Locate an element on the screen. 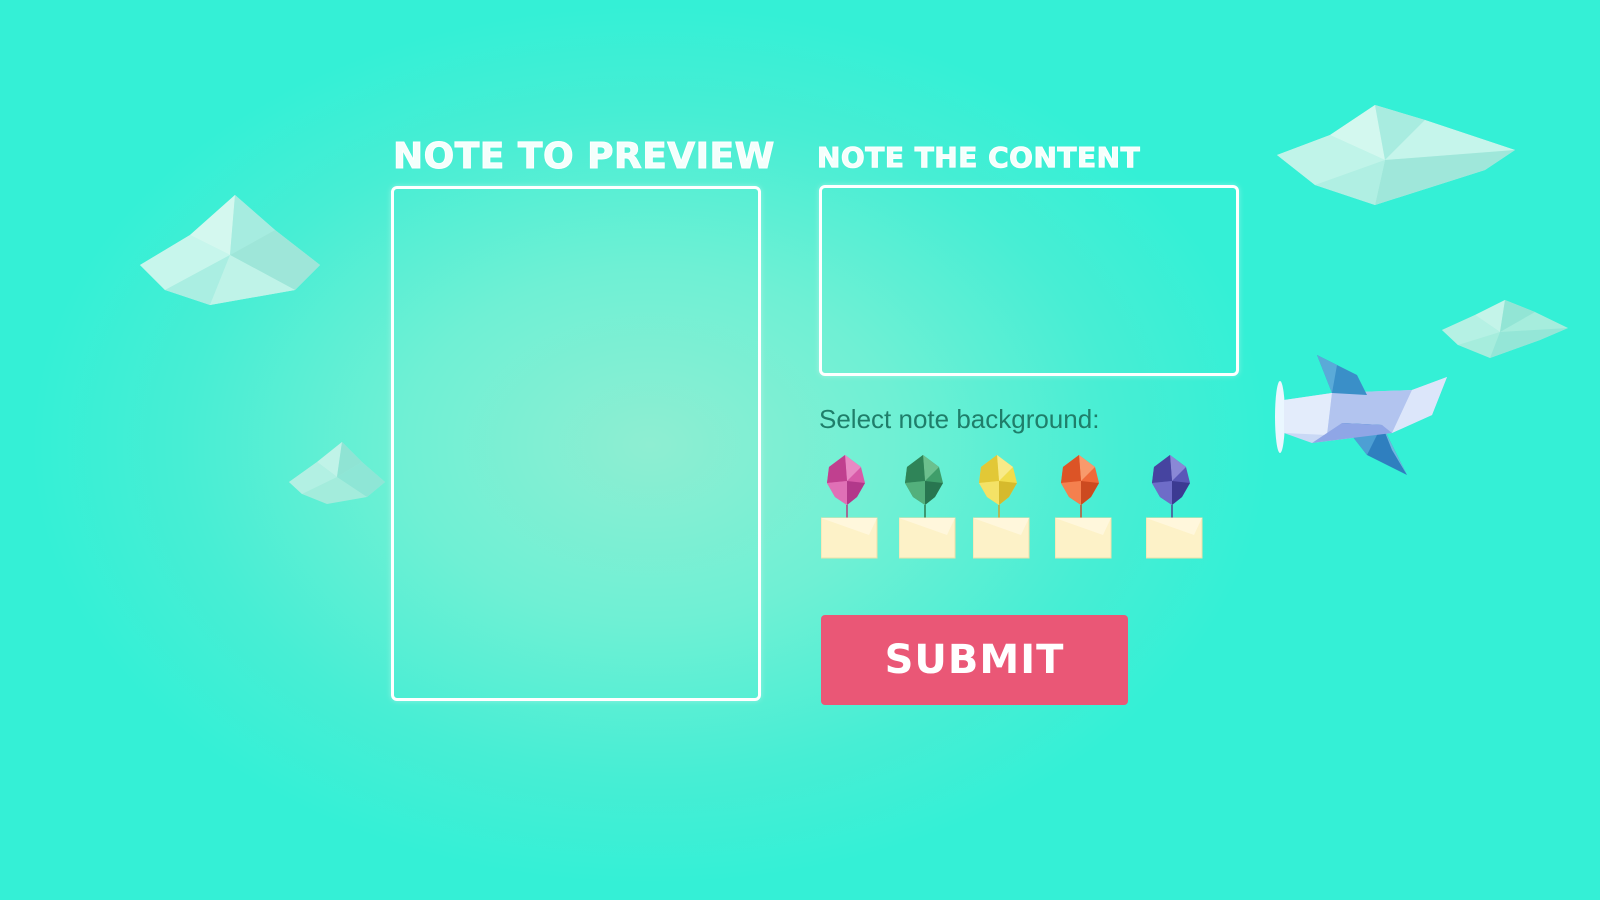 This screenshot has width=1600, height=900. orange-balloon-icon is located at coordinates (1083, 507).